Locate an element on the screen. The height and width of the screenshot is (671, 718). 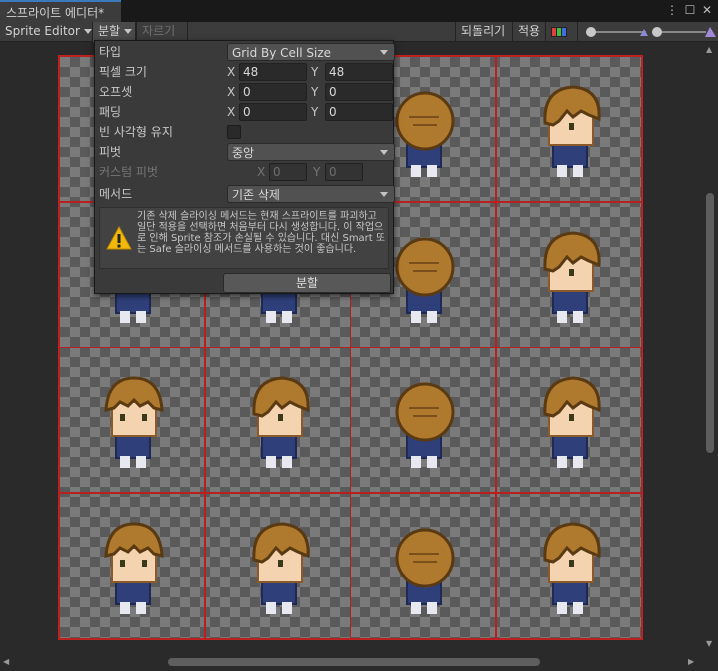
sprite-editor-toolbar: Sprite Editor 분할 자르기 되돌리기 적용 is located at coordinates (359, 32).